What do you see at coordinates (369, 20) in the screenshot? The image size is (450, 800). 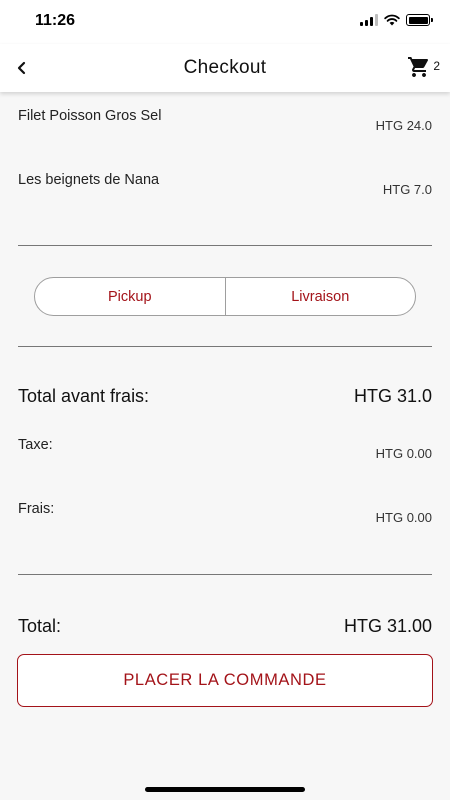 I see `signal-icon` at bounding box center [369, 20].